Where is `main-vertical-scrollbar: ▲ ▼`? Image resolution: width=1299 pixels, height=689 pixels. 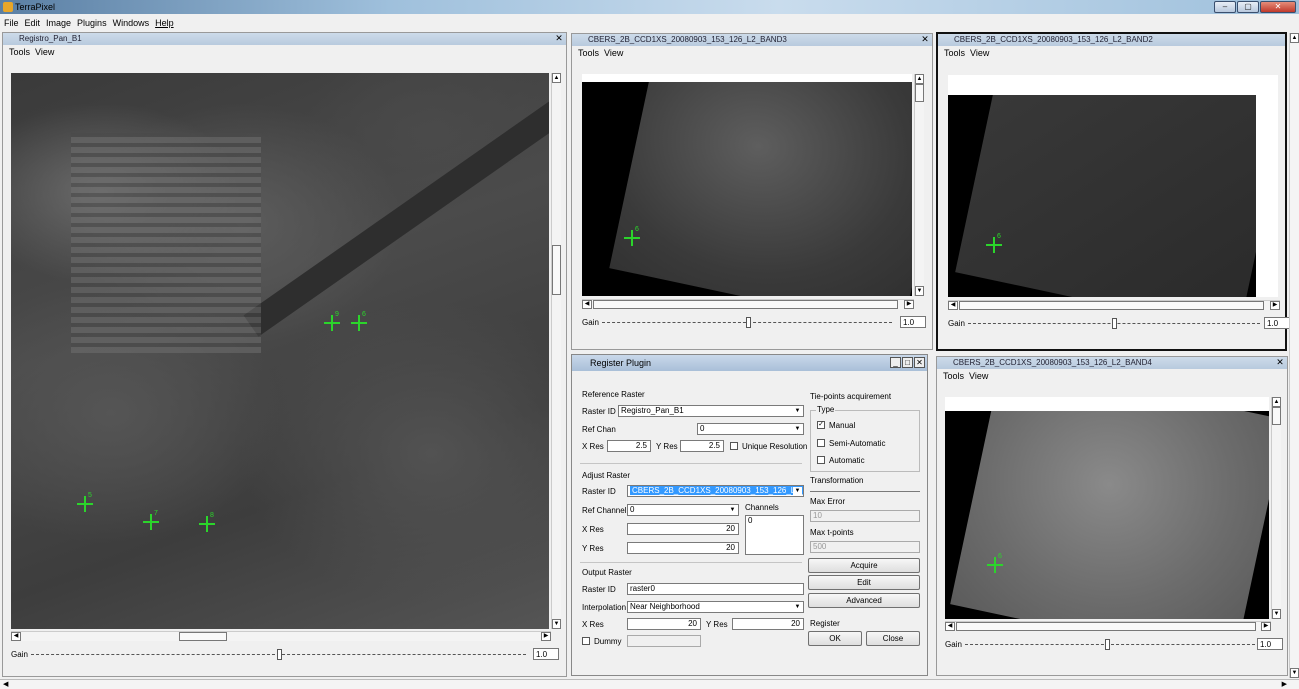
main-vertical-scrollbar: ▲ ▼ is located at coordinates (1294, 355).